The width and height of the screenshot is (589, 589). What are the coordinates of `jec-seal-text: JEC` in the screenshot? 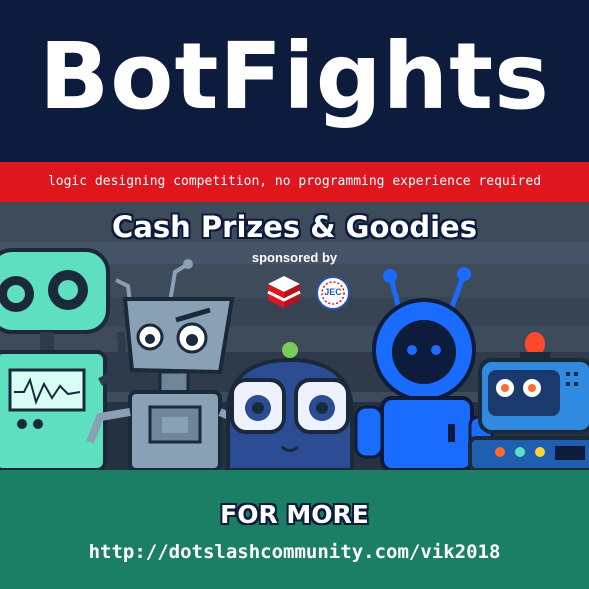 It's located at (333, 292).